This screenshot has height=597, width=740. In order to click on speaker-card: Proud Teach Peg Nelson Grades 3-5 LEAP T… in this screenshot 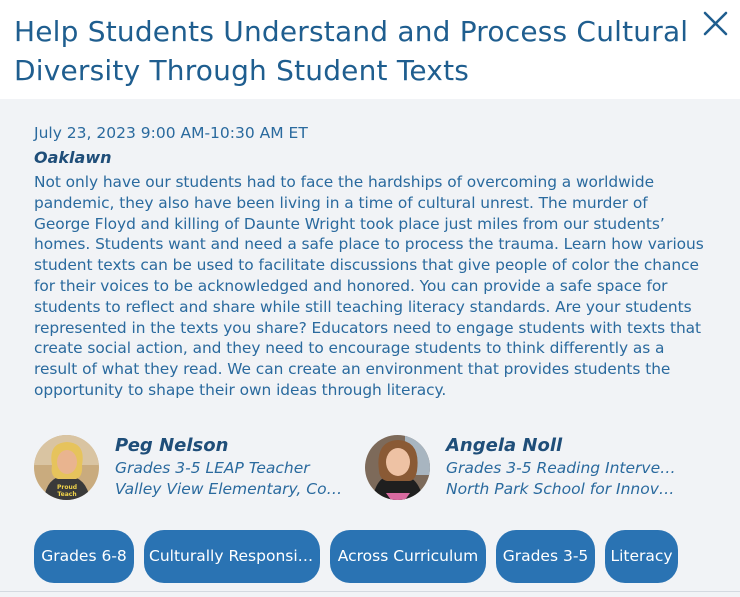, I will do `click(194, 469)`.